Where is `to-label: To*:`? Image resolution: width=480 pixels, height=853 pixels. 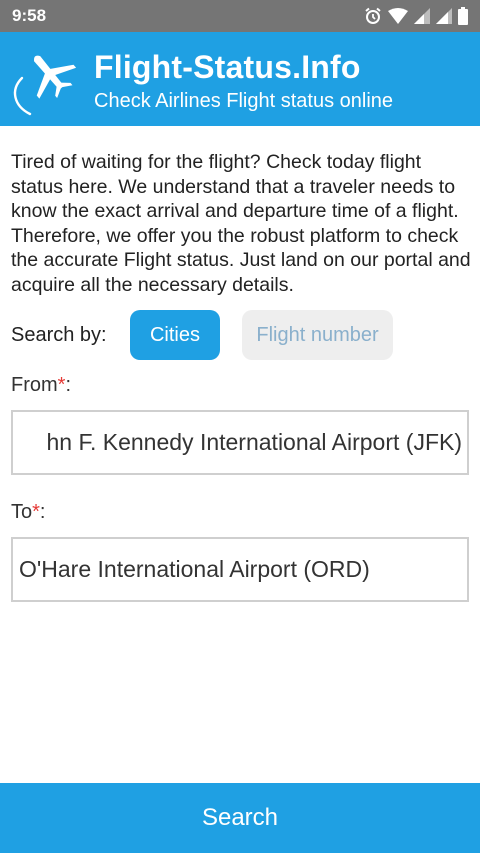
to-label: To*: is located at coordinates (28, 512).